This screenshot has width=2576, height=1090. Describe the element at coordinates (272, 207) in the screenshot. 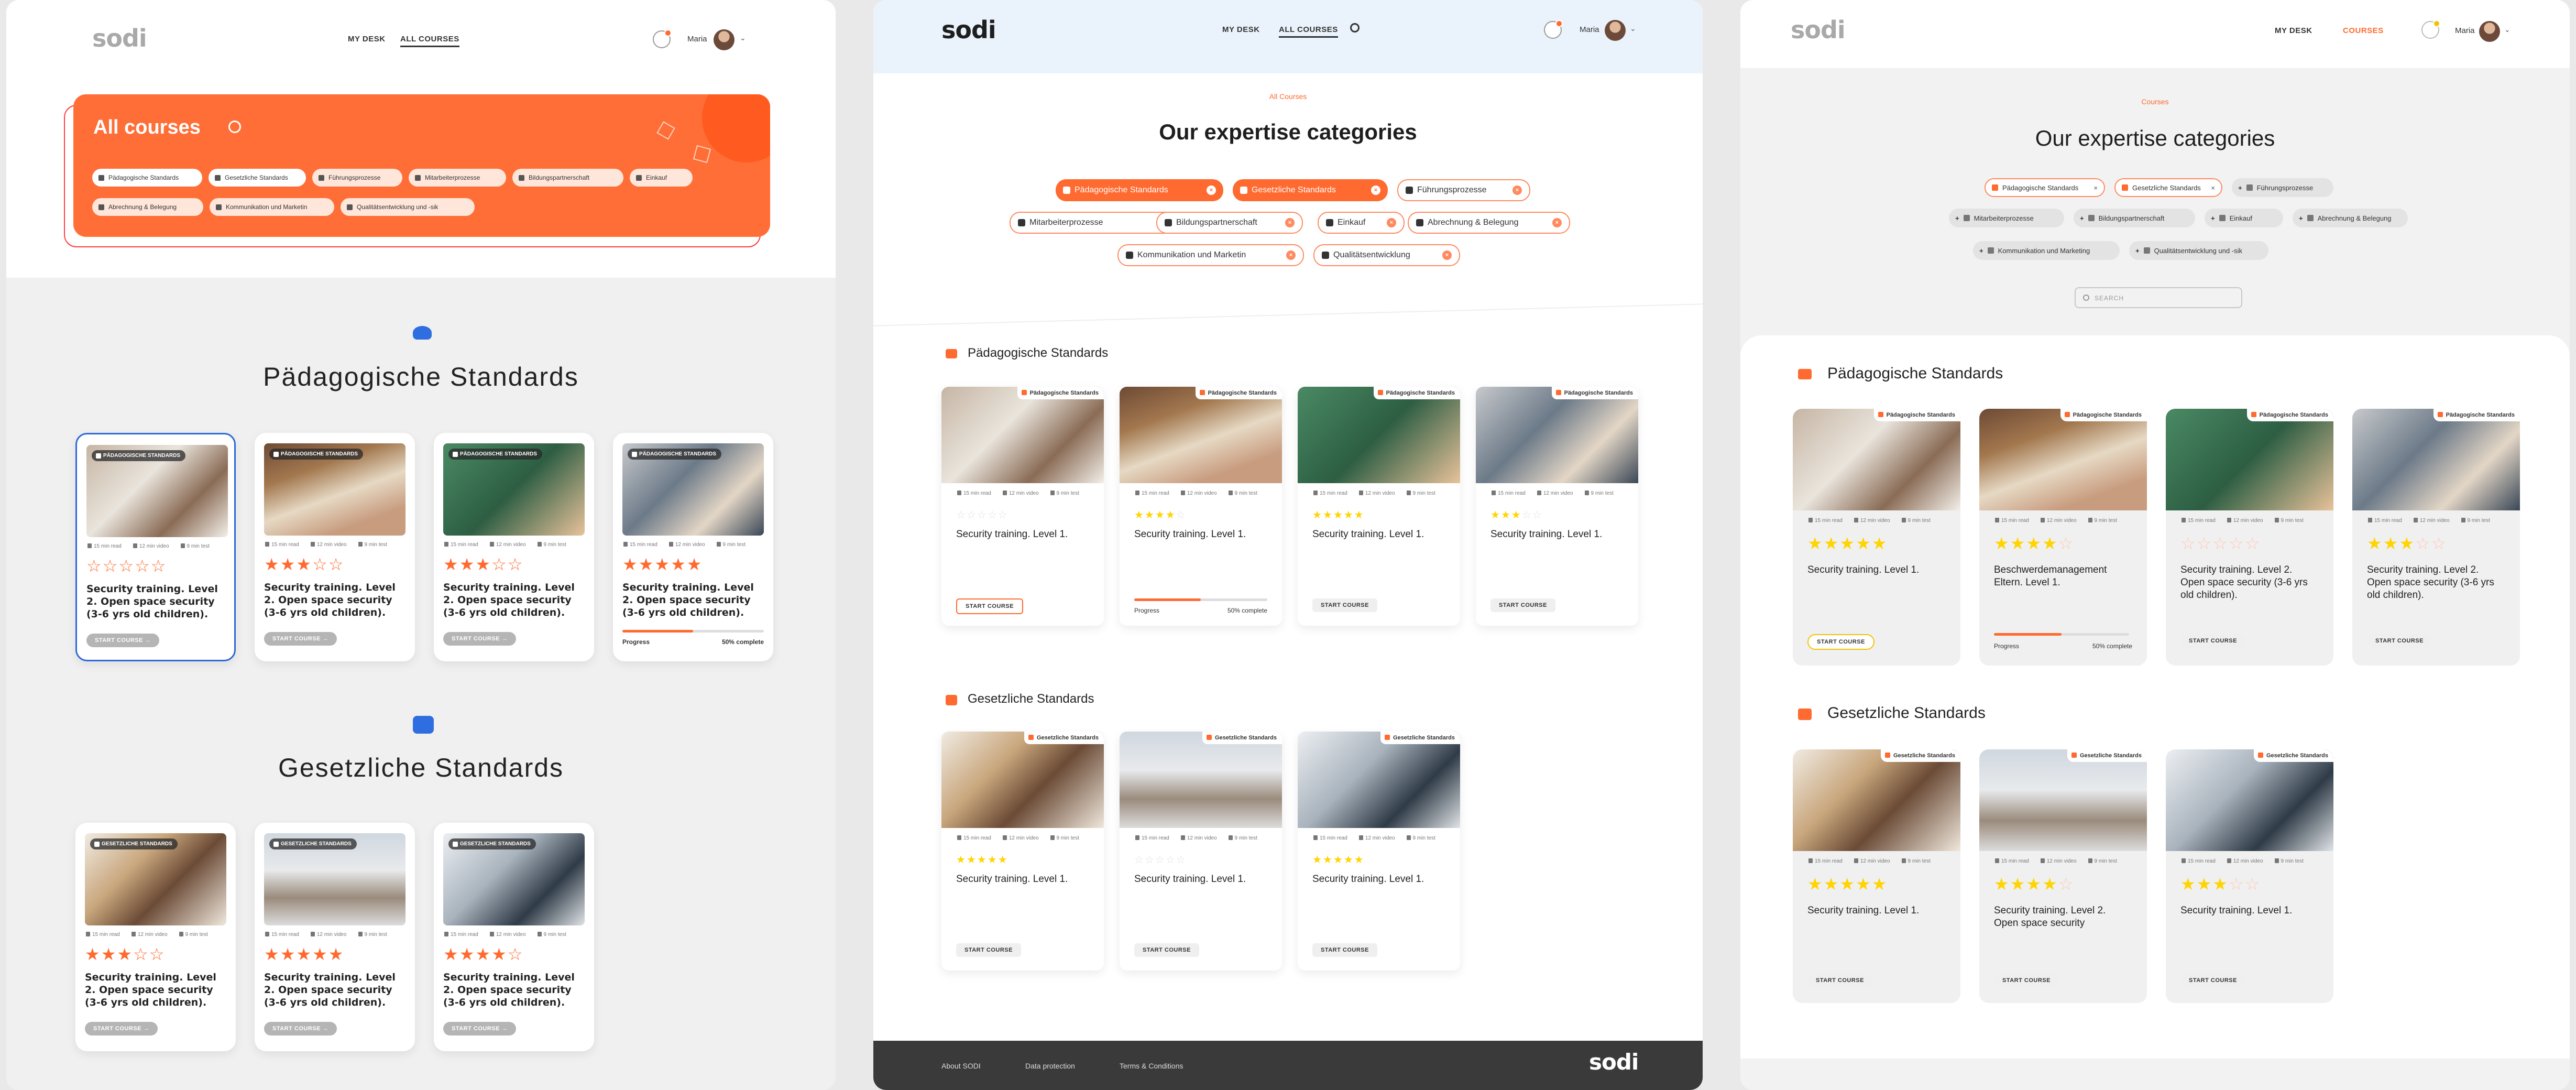

I see `category-chip: Kommunikation und Marketin` at that location.